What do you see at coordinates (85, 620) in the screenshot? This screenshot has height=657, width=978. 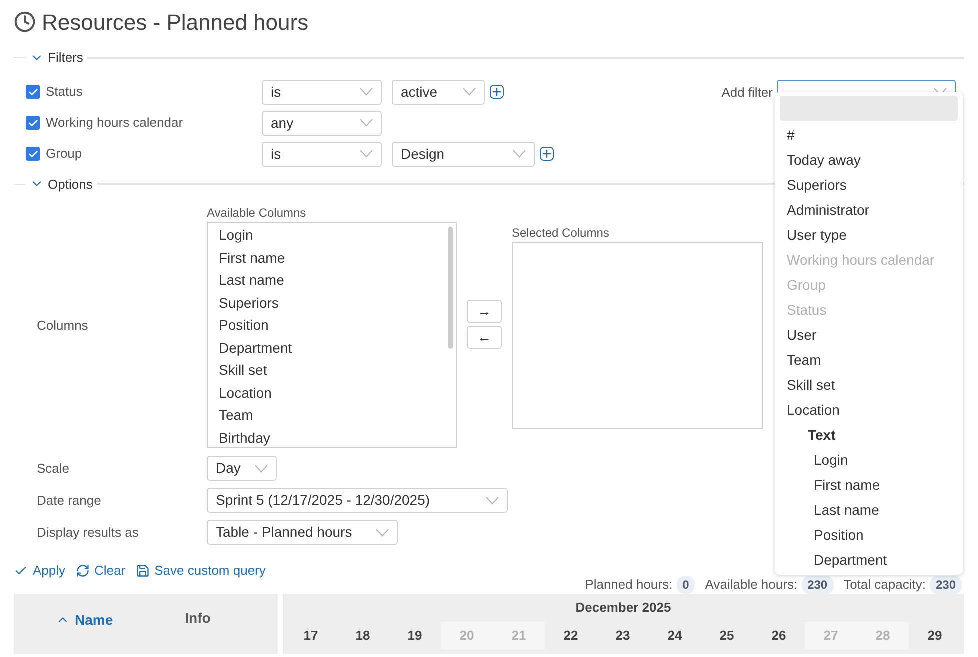 I see `name-column-header: Name` at bounding box center [85, 620].